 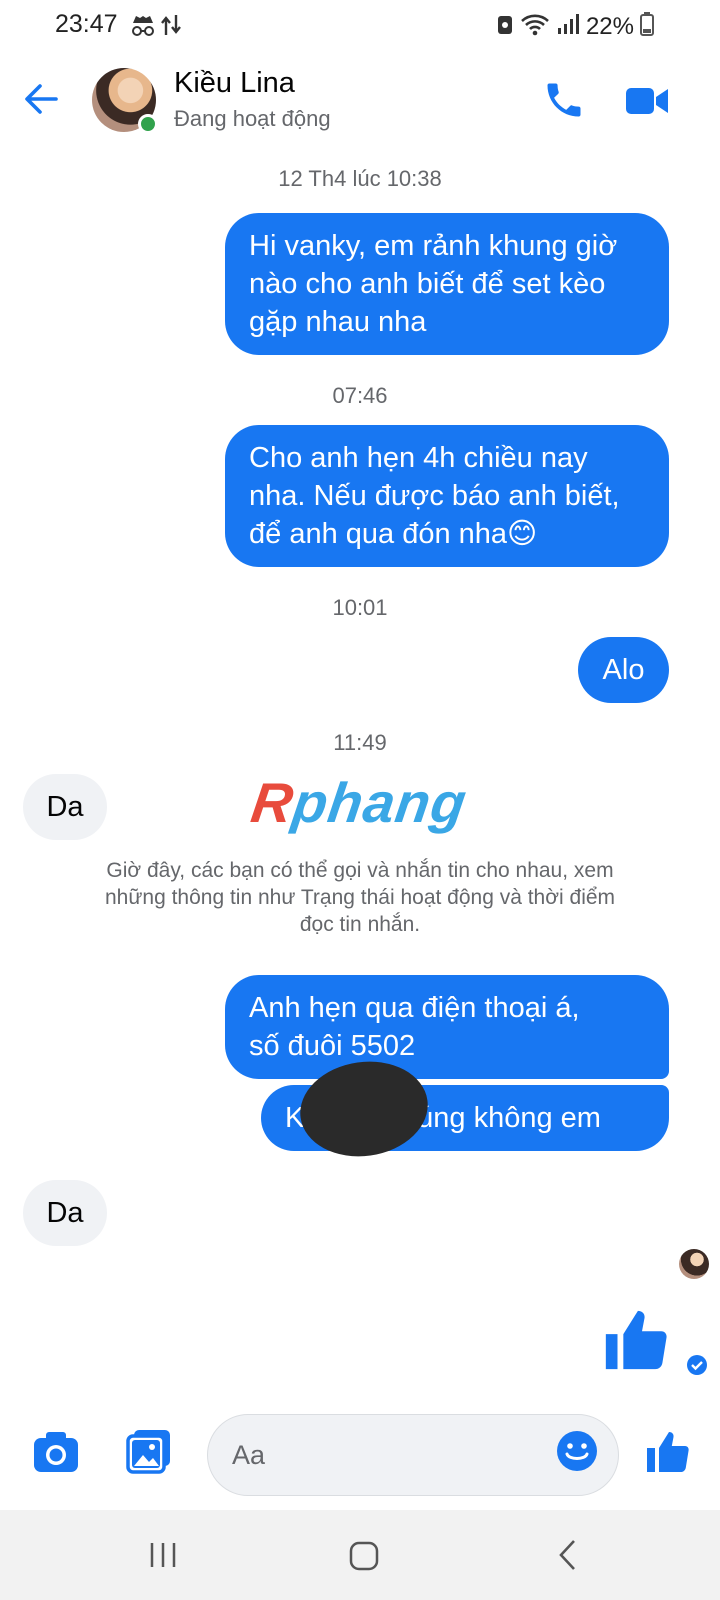 What do you see at coordinates (148, 124) in the screenshot?
I see `online-indicator` at bounding box center [148, 124].